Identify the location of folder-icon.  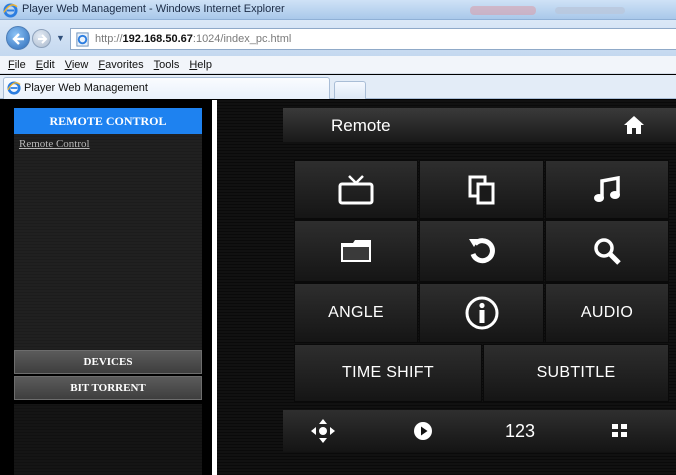
(356, 251).